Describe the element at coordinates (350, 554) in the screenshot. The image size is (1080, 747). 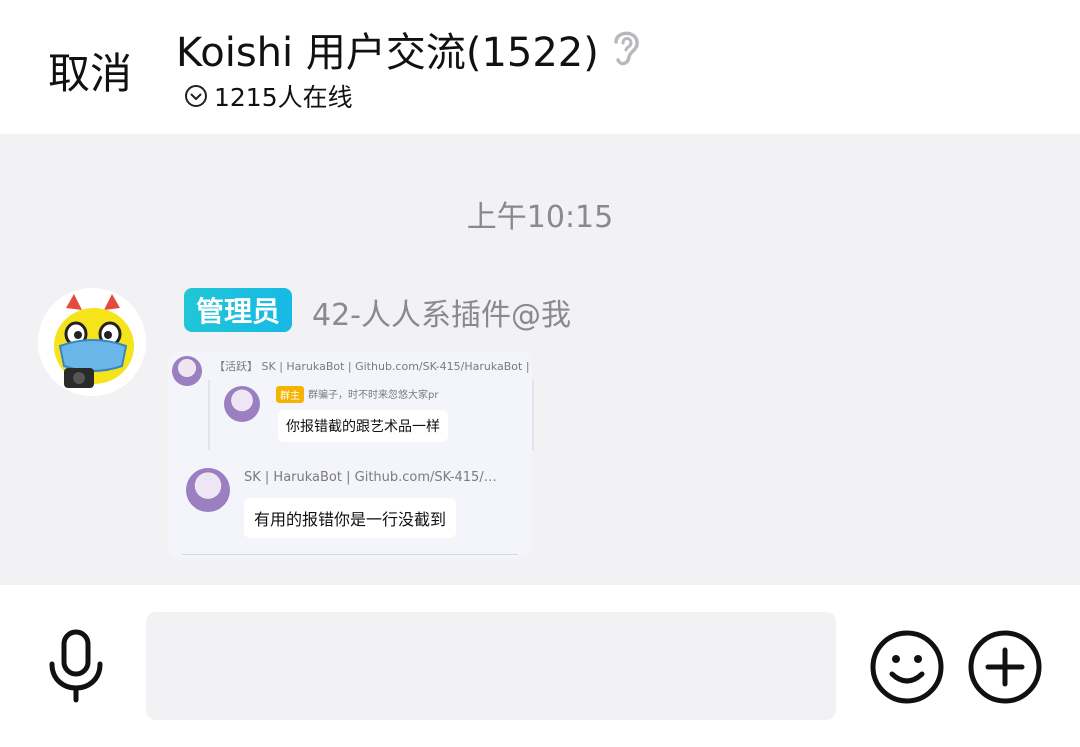
I see `divider` at that location.